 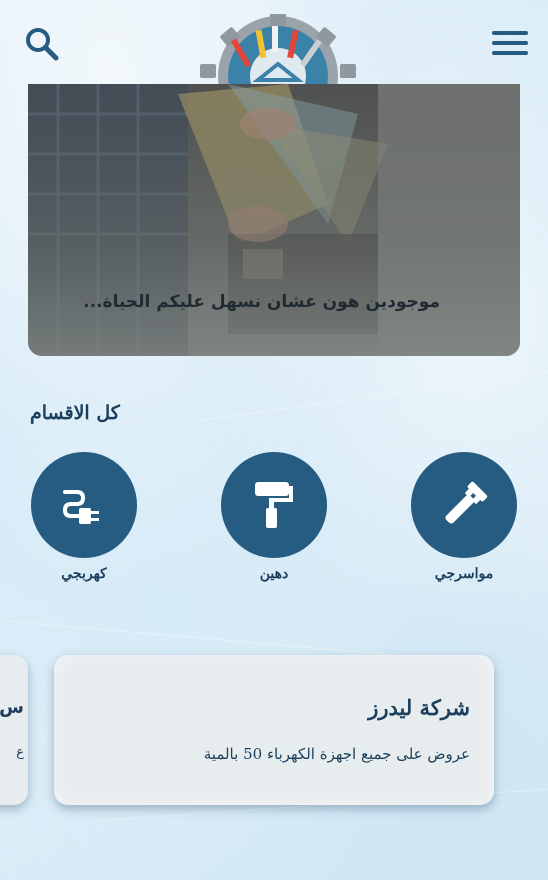 I want to click on category-label: مواسرجي, so click(x=464, y=574).